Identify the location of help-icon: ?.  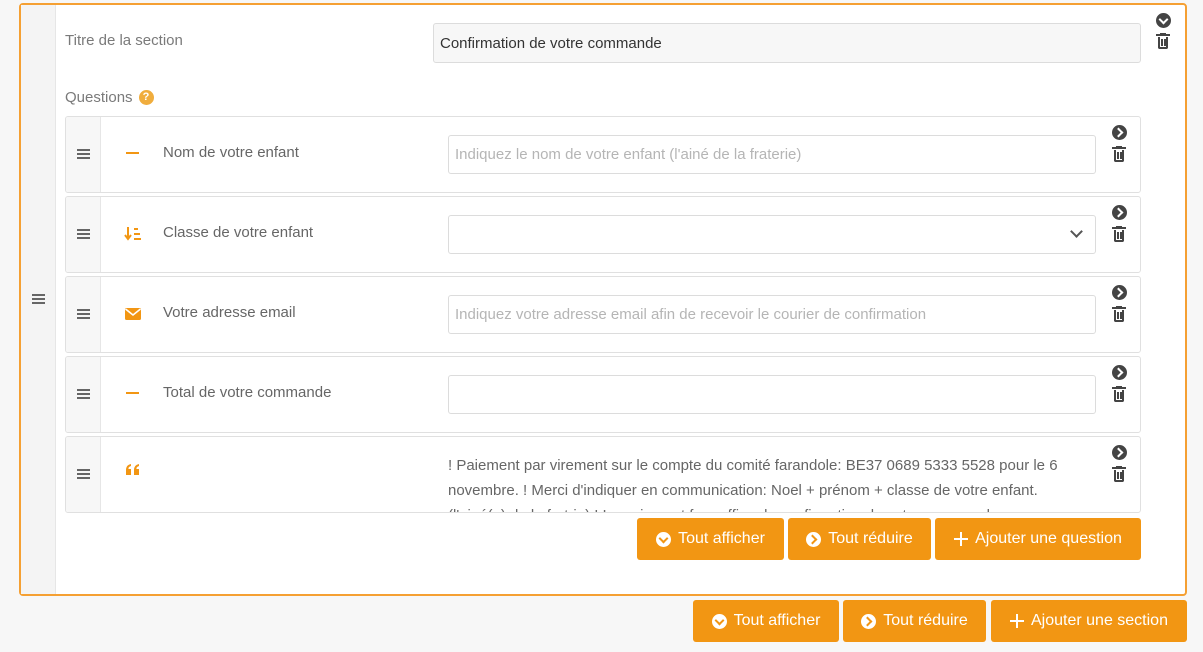
(146, 97).